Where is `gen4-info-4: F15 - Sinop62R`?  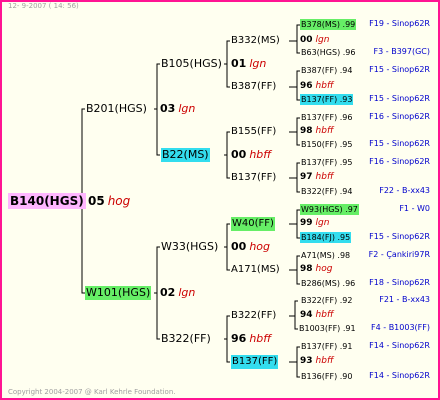
gen4-info-4: F15 - Sinop62R is located at coordinates (399, 98).